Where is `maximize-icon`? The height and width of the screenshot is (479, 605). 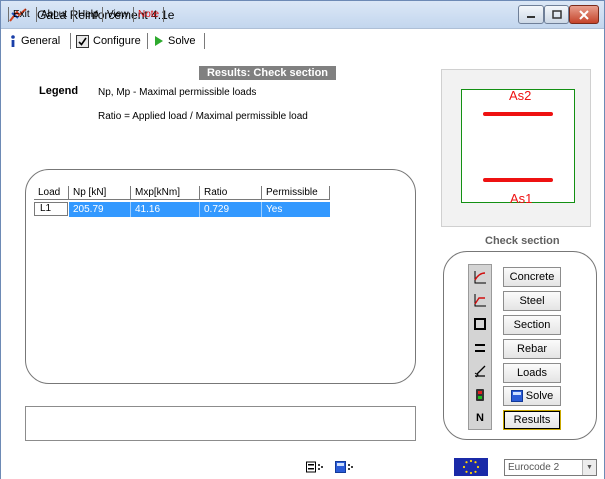 maximize-icon is located at coordinates (556, 14).